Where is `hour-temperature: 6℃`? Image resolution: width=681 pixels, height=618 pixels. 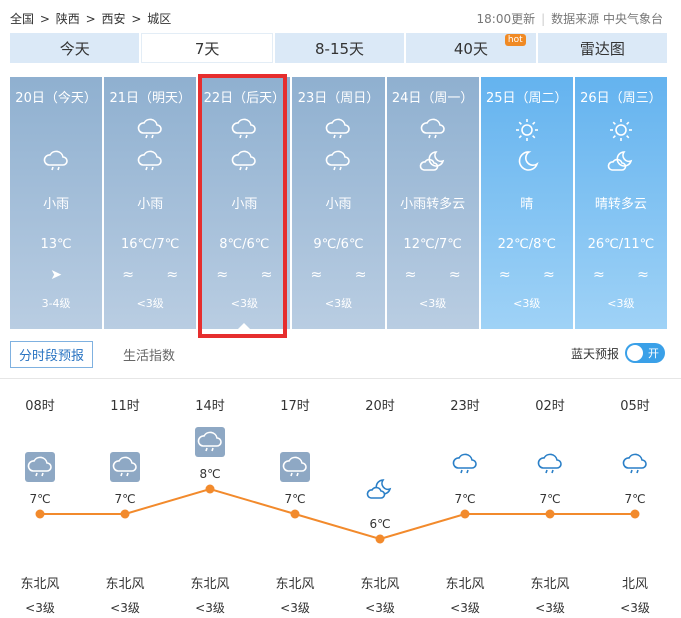
hour-temperature: 6℃ is located at coordinates (380, 524).